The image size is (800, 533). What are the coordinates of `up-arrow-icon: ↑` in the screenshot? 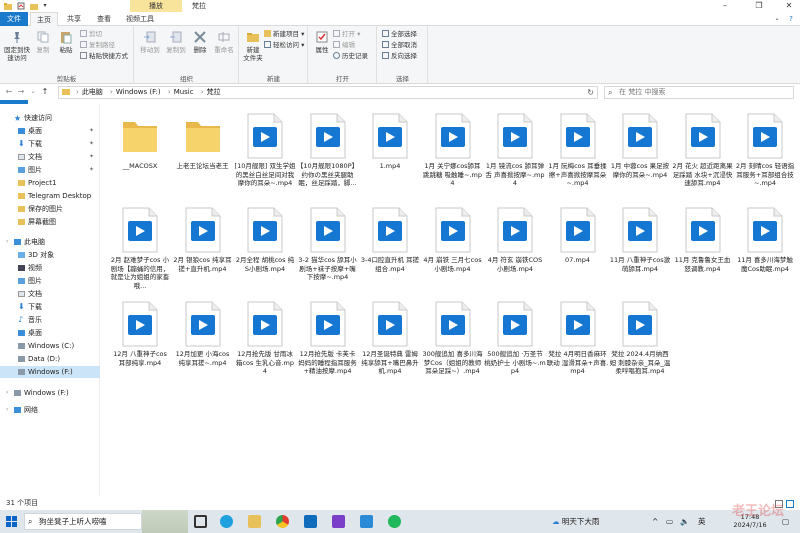 It's located at (45, 92).